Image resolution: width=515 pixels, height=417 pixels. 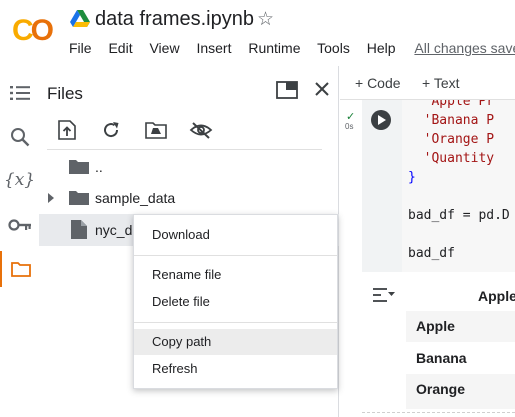 I want to click on code-line: bad_df = pd.D, so click(x=459, y=215).